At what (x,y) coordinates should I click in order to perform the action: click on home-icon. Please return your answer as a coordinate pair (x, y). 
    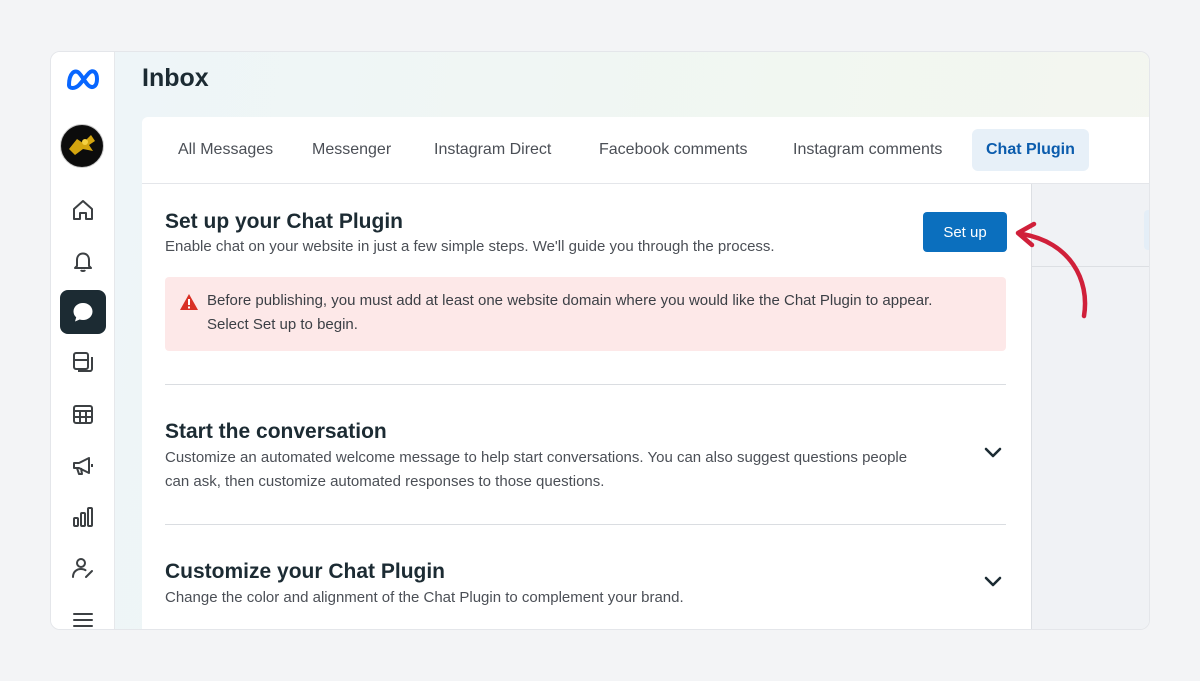
    Looking at the image, I should click on (83, 210).